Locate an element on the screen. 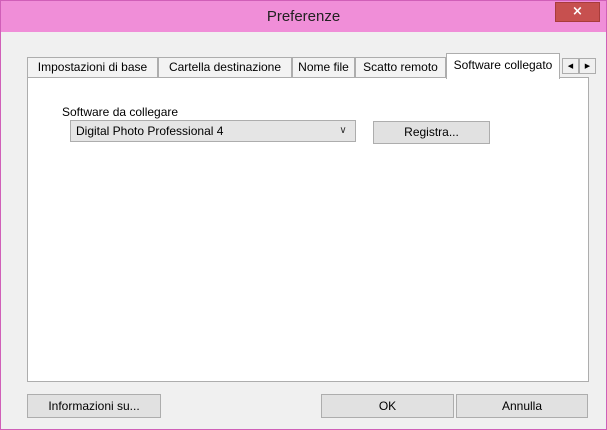 The image size is (607, 430). ok-button: OK is located at coordinates (387, 406).